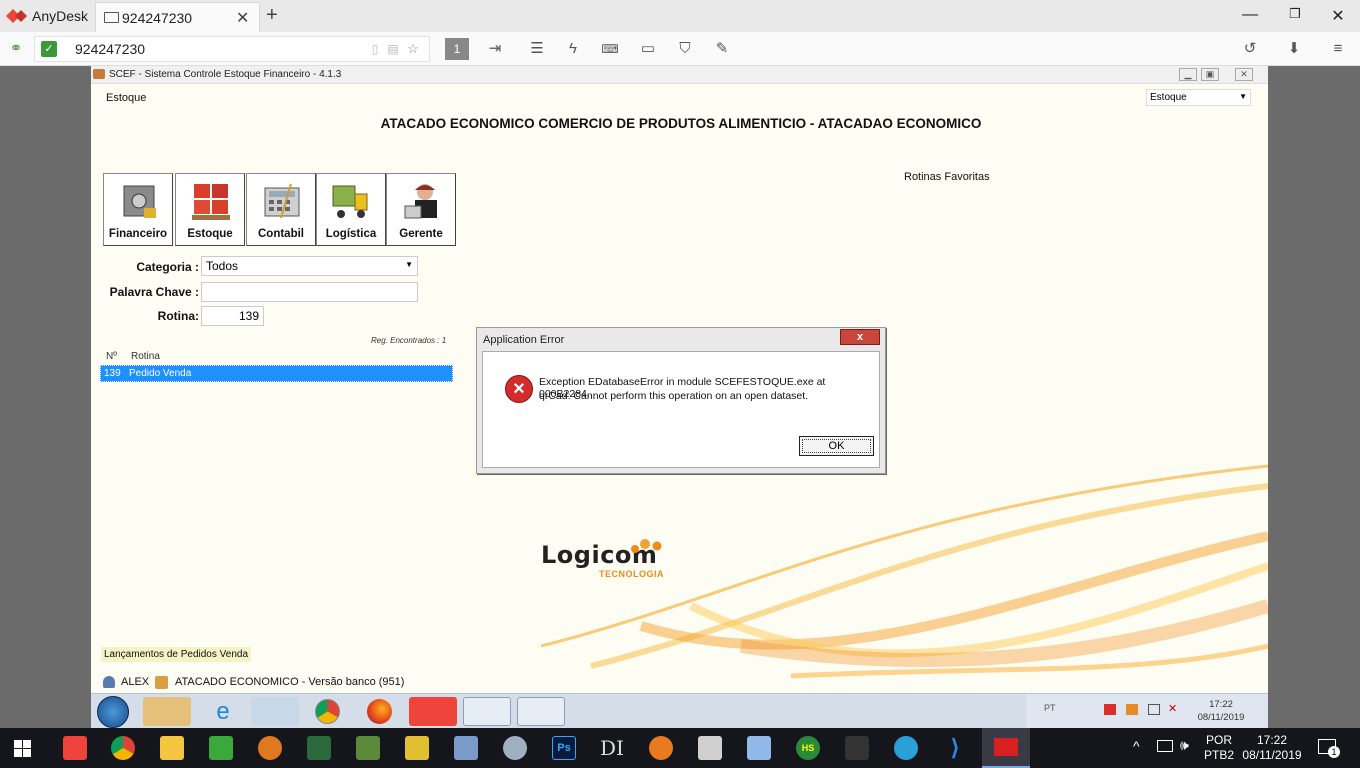 The width and height of the screenshot is (1360, 768). I want to click on file-transfer-icon: ⇥, so click(495, 49).